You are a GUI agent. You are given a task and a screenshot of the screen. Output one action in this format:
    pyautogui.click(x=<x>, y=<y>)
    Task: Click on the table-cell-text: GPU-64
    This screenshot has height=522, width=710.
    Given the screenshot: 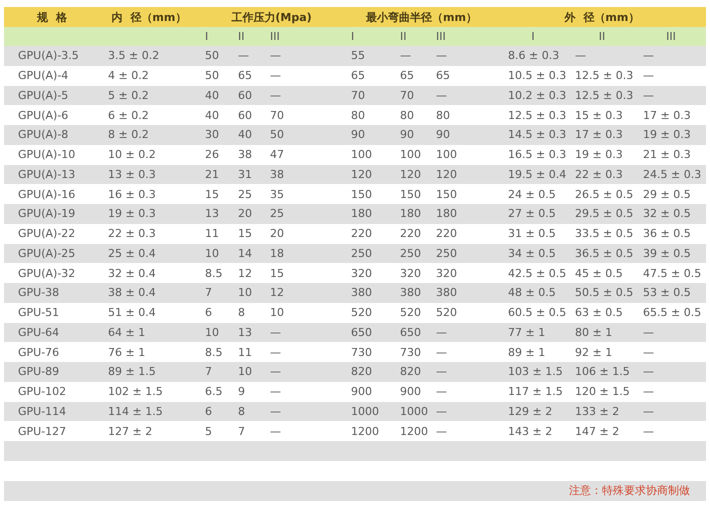 What is the action you would take?
    pyautogui.click(x=38, y=332)
    